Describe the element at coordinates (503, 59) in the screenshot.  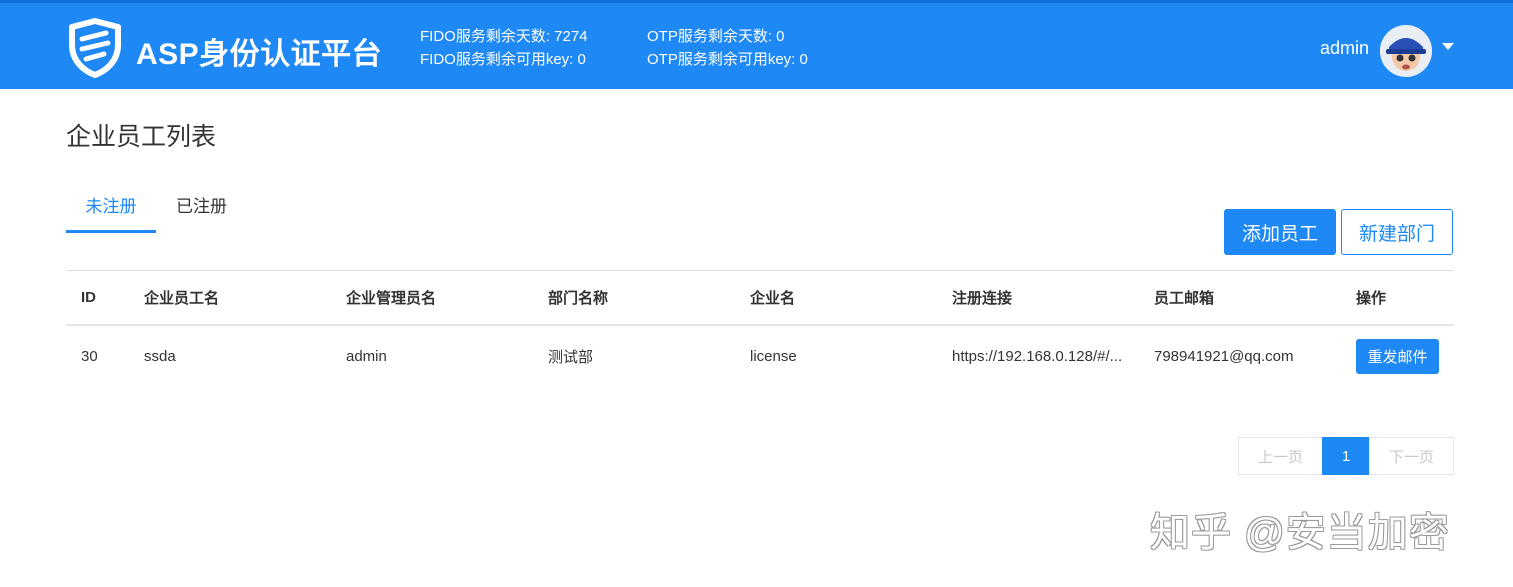
I see `fido-keys-text: FIDO服务剩余可用key: 0` at that location.